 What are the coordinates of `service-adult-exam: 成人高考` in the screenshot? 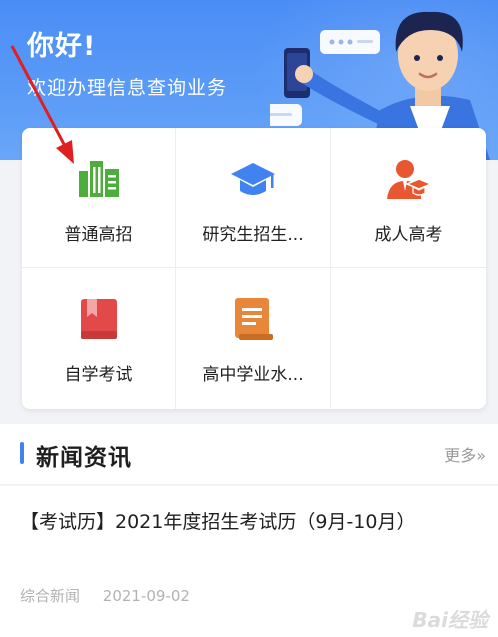 It's located at (408, 198).